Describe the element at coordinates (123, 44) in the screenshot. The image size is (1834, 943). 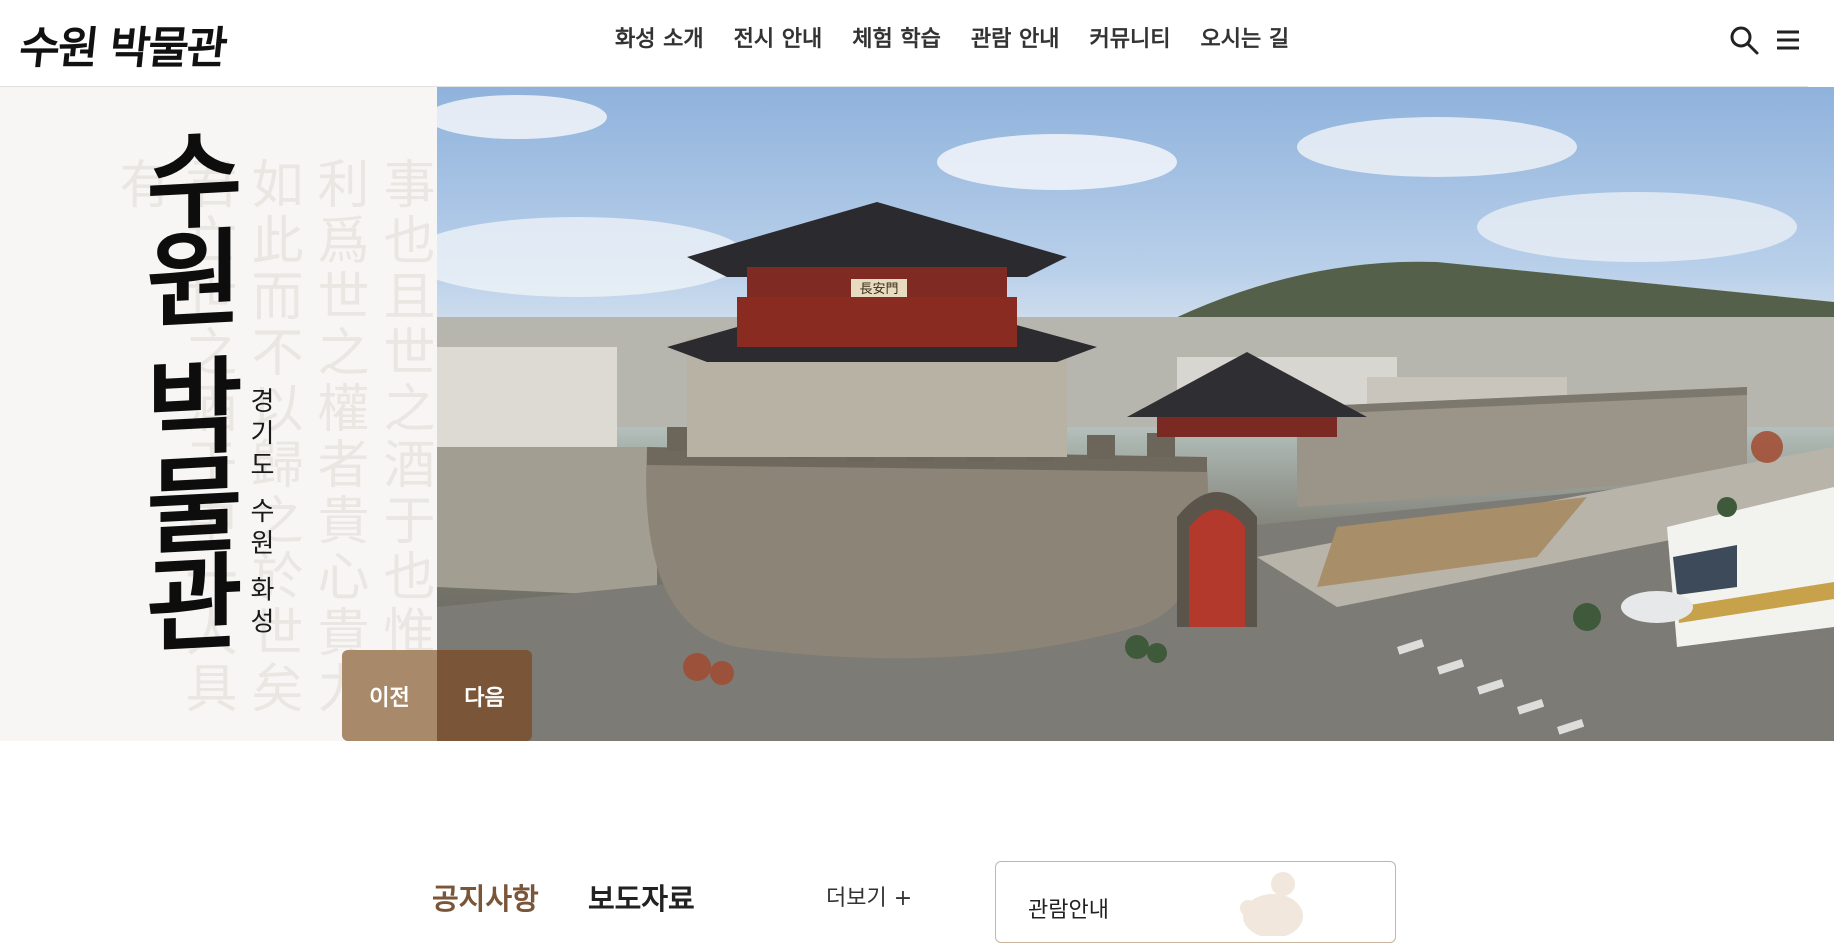
I see `site-logo: 수원 박물관` at that location.